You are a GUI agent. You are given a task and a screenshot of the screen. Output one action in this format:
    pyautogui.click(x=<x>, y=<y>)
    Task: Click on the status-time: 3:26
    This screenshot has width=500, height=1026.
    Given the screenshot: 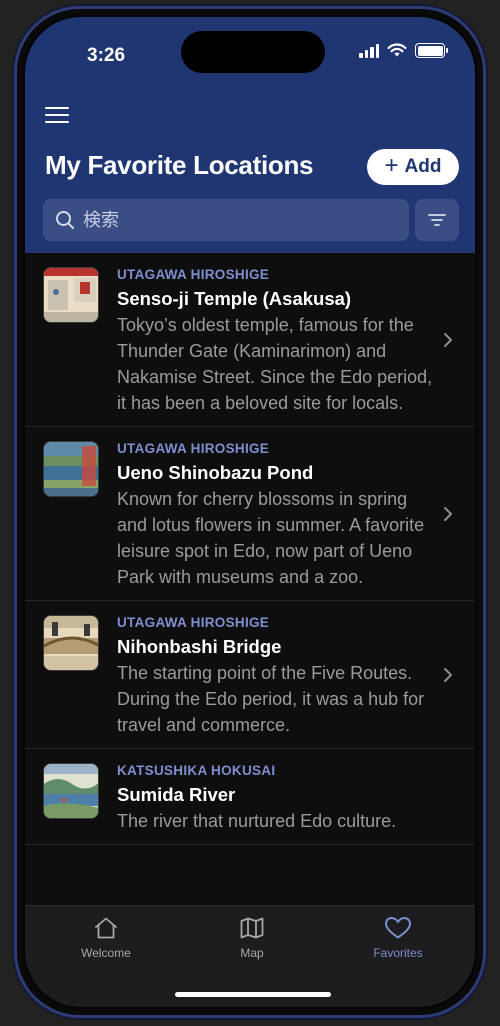 What is the action you would take?
    pyautogui.click(x=106, y=55)
    